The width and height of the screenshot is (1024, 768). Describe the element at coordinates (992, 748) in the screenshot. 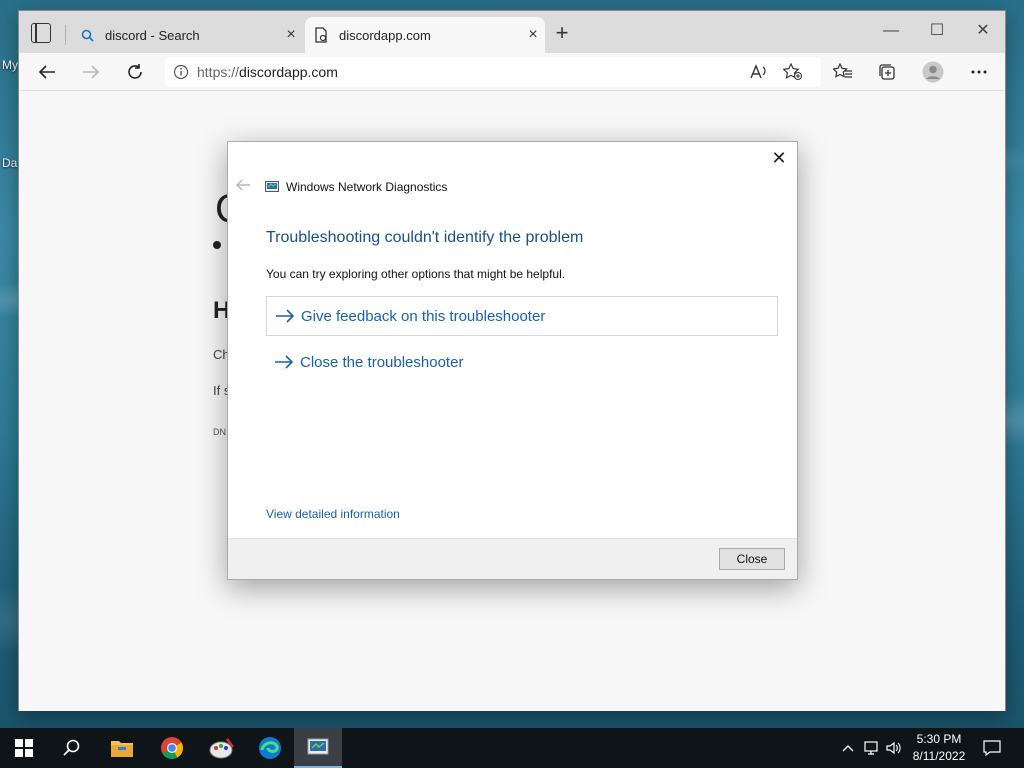

I see `notification-icon` at that location.